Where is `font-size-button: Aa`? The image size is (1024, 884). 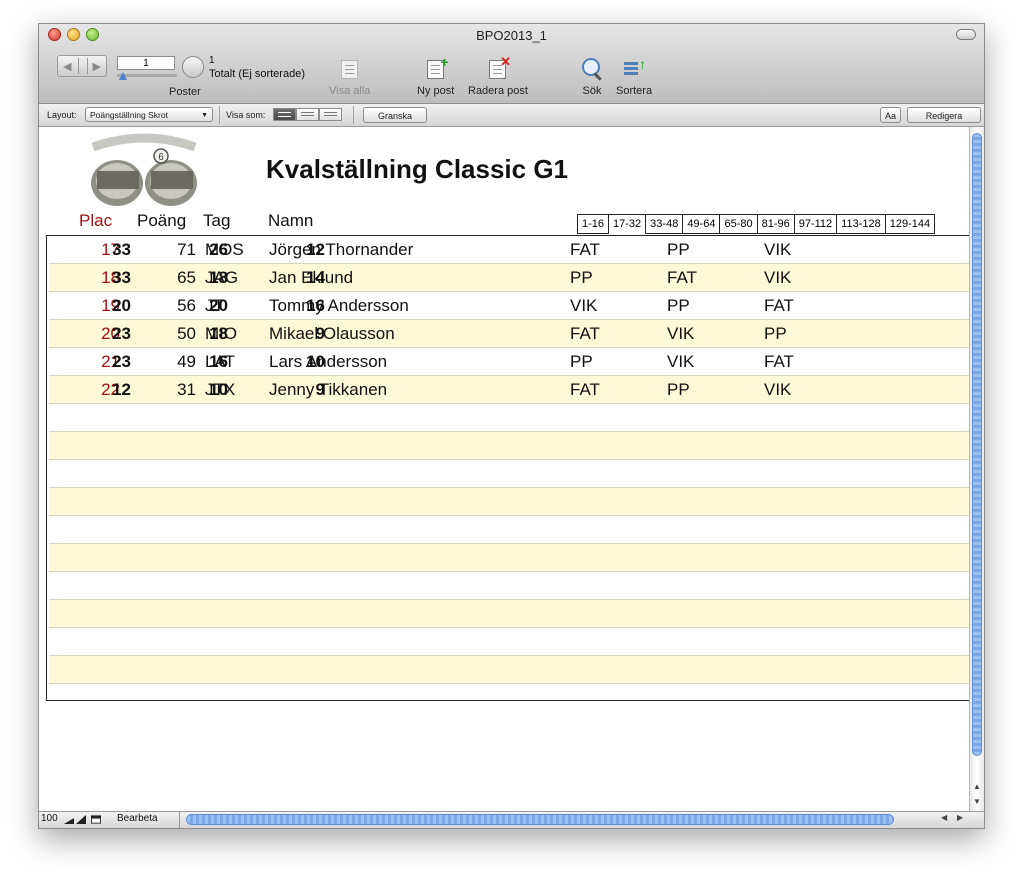
font-size-button: Aa is located at coordinates (890, 115).